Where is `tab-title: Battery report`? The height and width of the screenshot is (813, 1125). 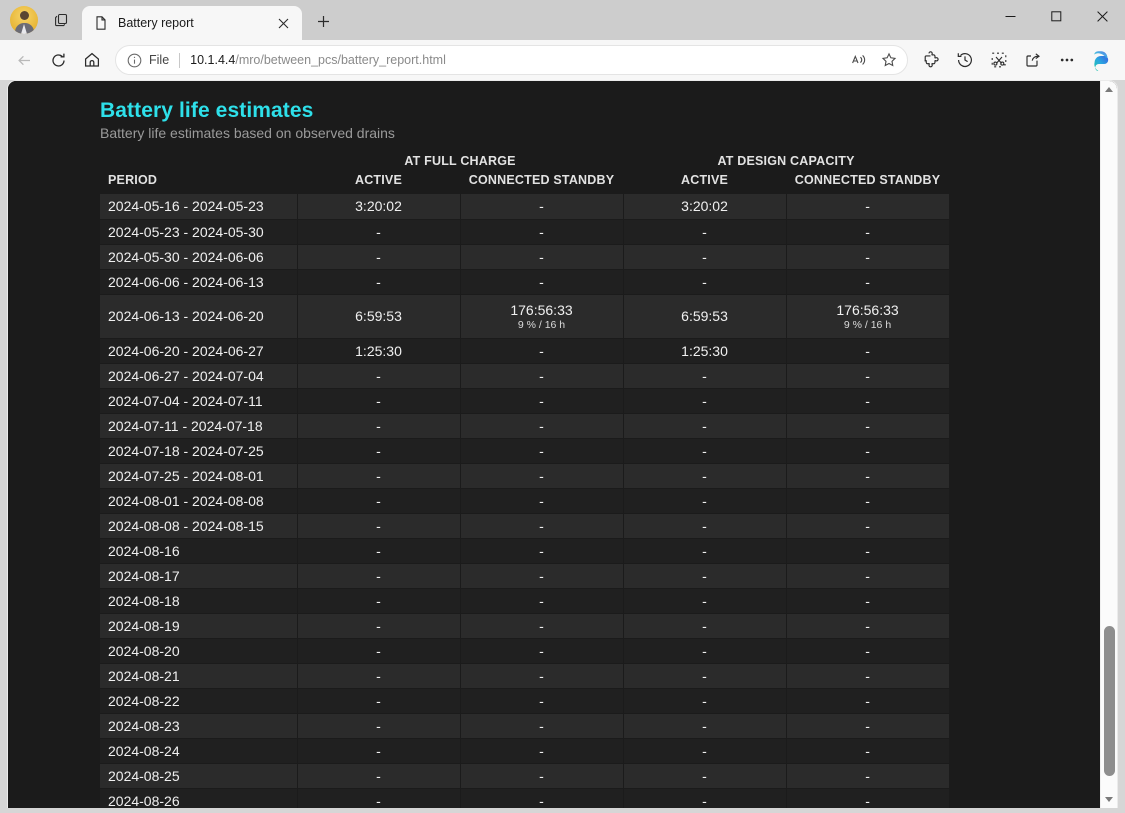 tab-title: Battery report is located at coordinates (156, 23).